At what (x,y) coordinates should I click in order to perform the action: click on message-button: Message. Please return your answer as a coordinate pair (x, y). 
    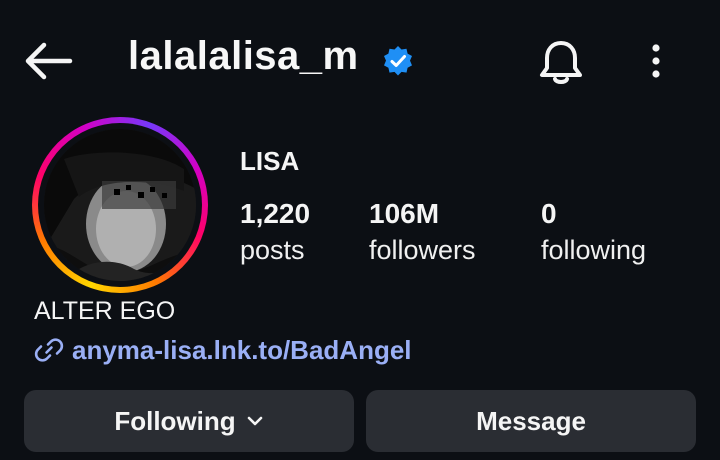
    Looking at the image, I should click on (531, 421).